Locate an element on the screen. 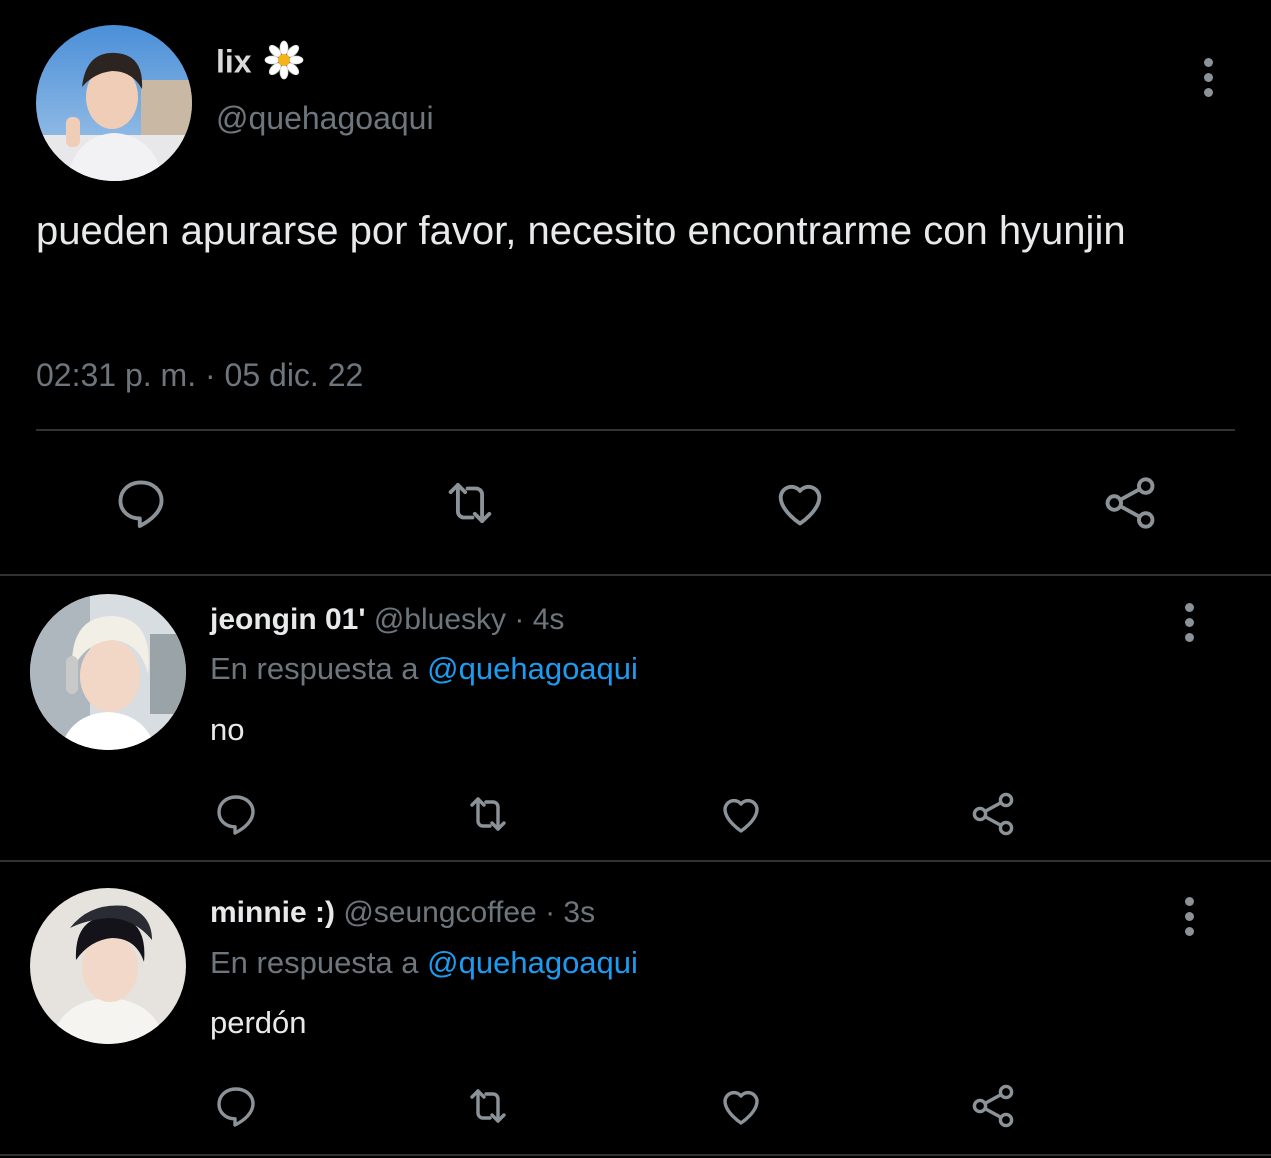  display-name-text: lix is located at coordinates (234, 61).